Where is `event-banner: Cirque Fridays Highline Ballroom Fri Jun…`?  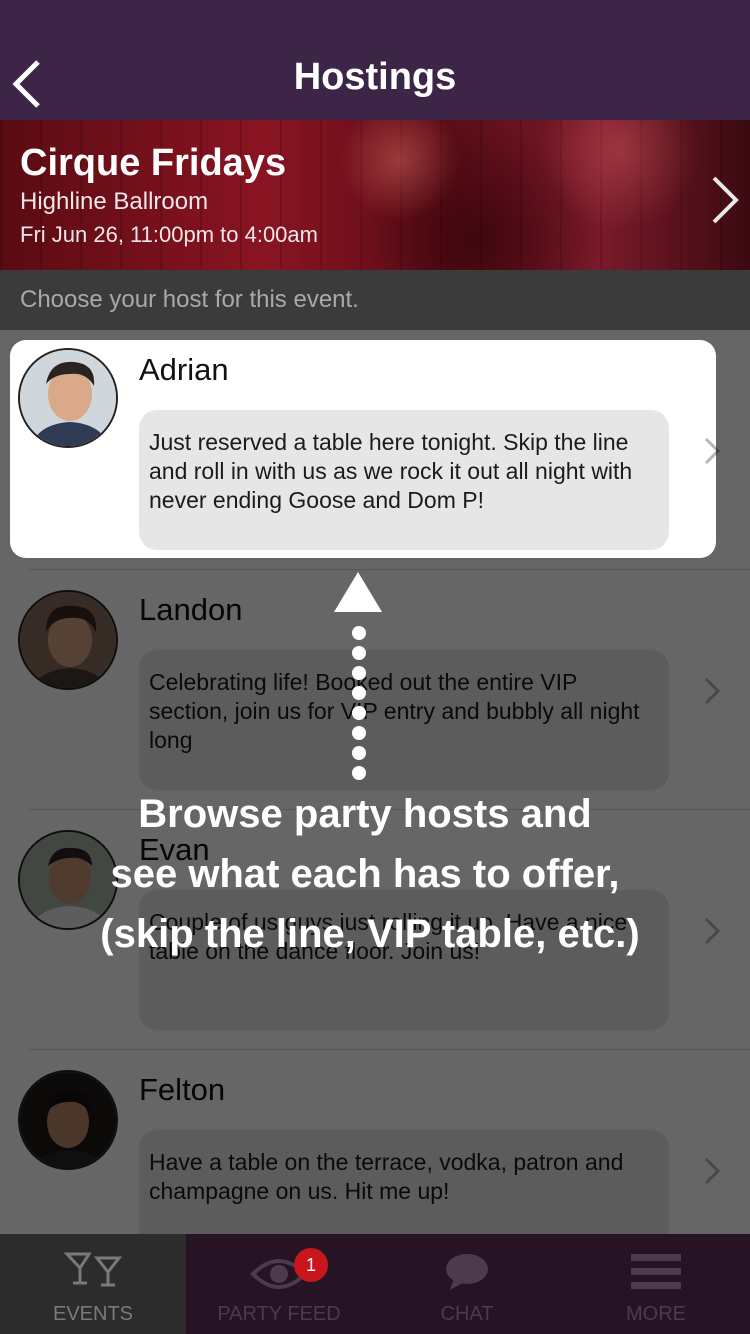 event-banner: Cirque Fridays Highline Ballroom Fri Jun… is located at coordinates (375, 195).